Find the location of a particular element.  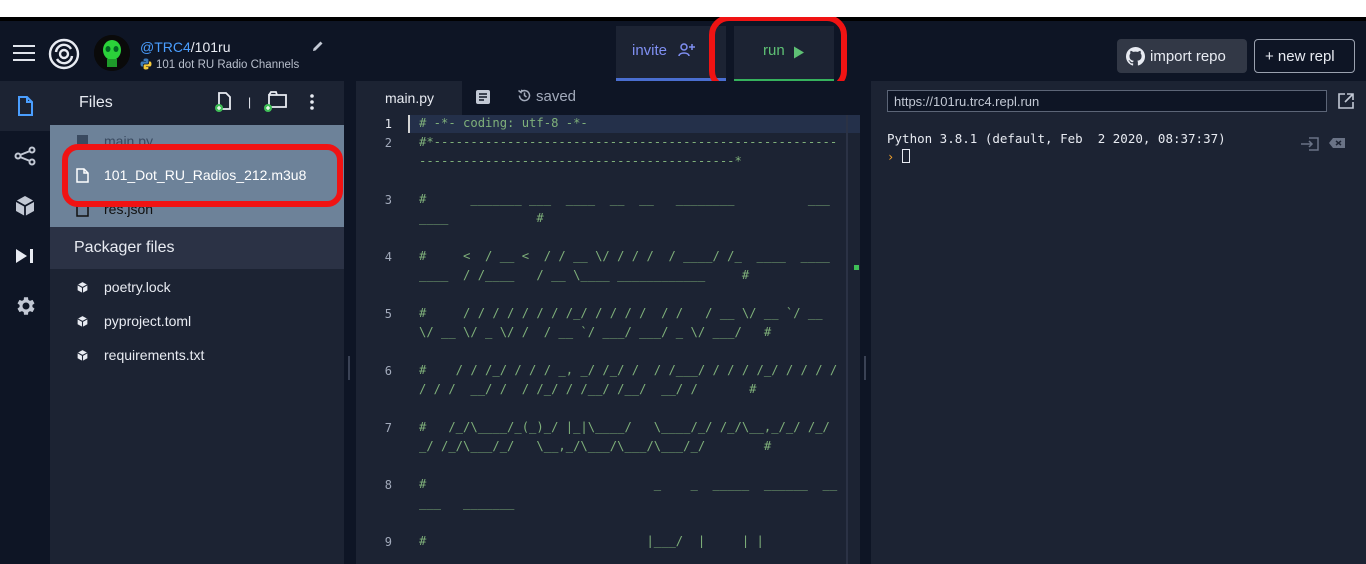

new-repl-button: + new repl is located at coordinates (1304, 56).